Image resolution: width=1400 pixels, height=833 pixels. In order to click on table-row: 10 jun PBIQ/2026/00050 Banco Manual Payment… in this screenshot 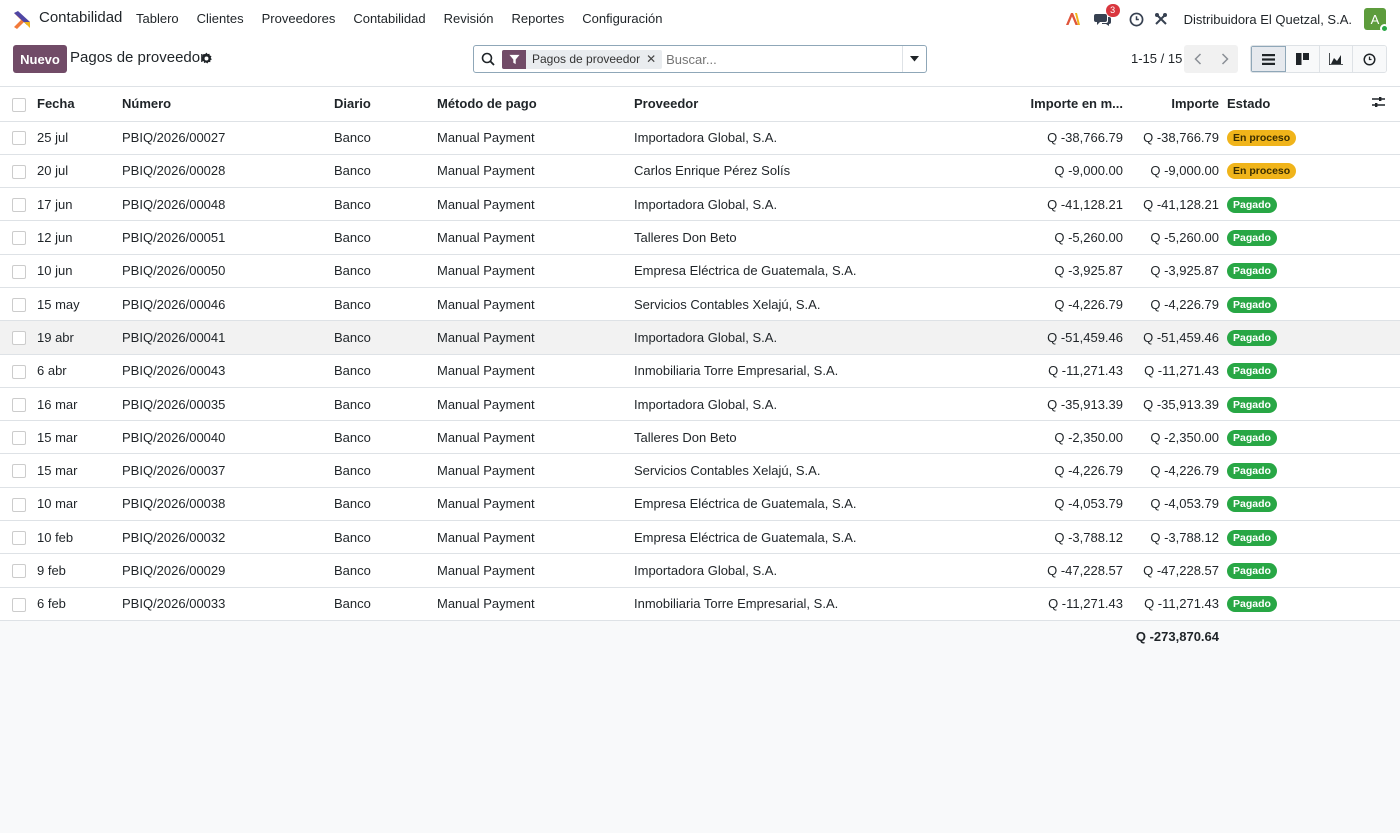, I will do `click(700, 271)`.